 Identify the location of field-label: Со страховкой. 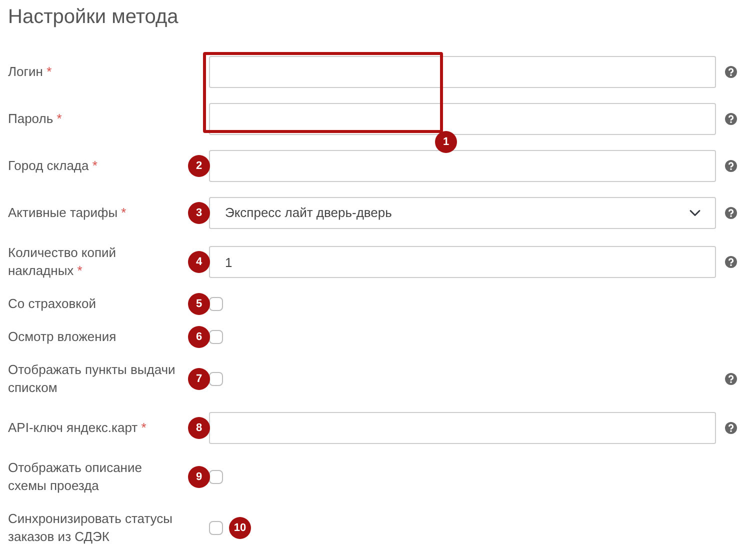
(52, 303).